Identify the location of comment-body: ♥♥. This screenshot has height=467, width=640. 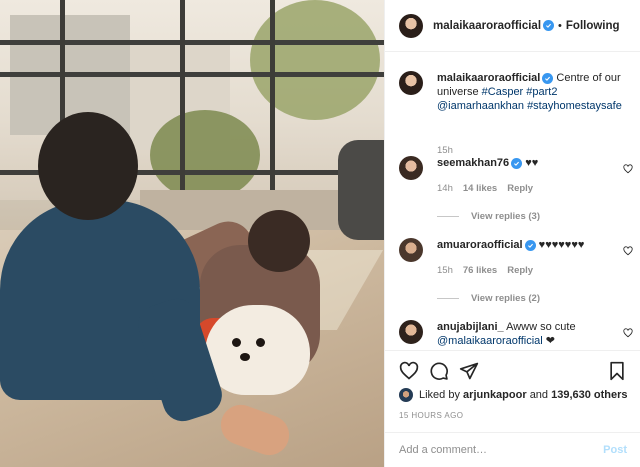
(532, 163).